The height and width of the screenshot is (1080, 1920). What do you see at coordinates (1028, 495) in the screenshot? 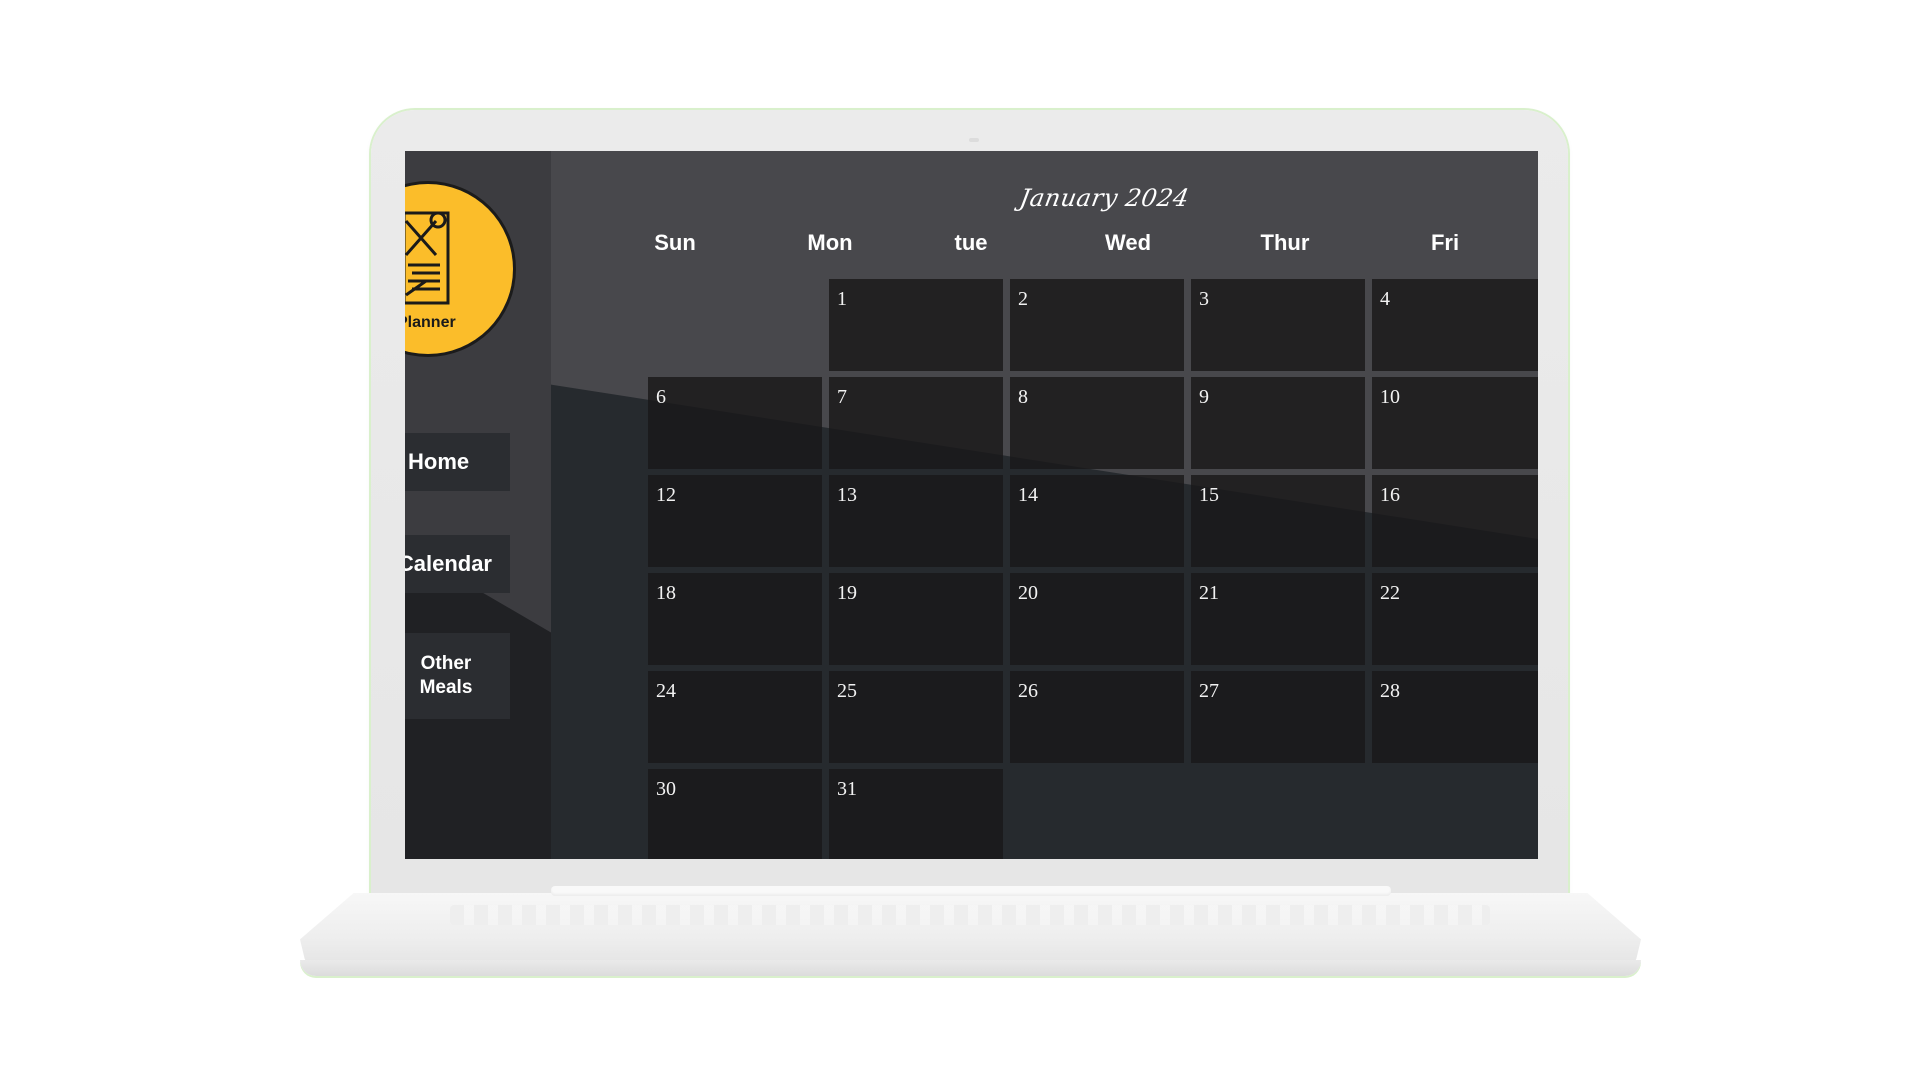
I see `day-number: 14` at bounding box center [1028, 495].